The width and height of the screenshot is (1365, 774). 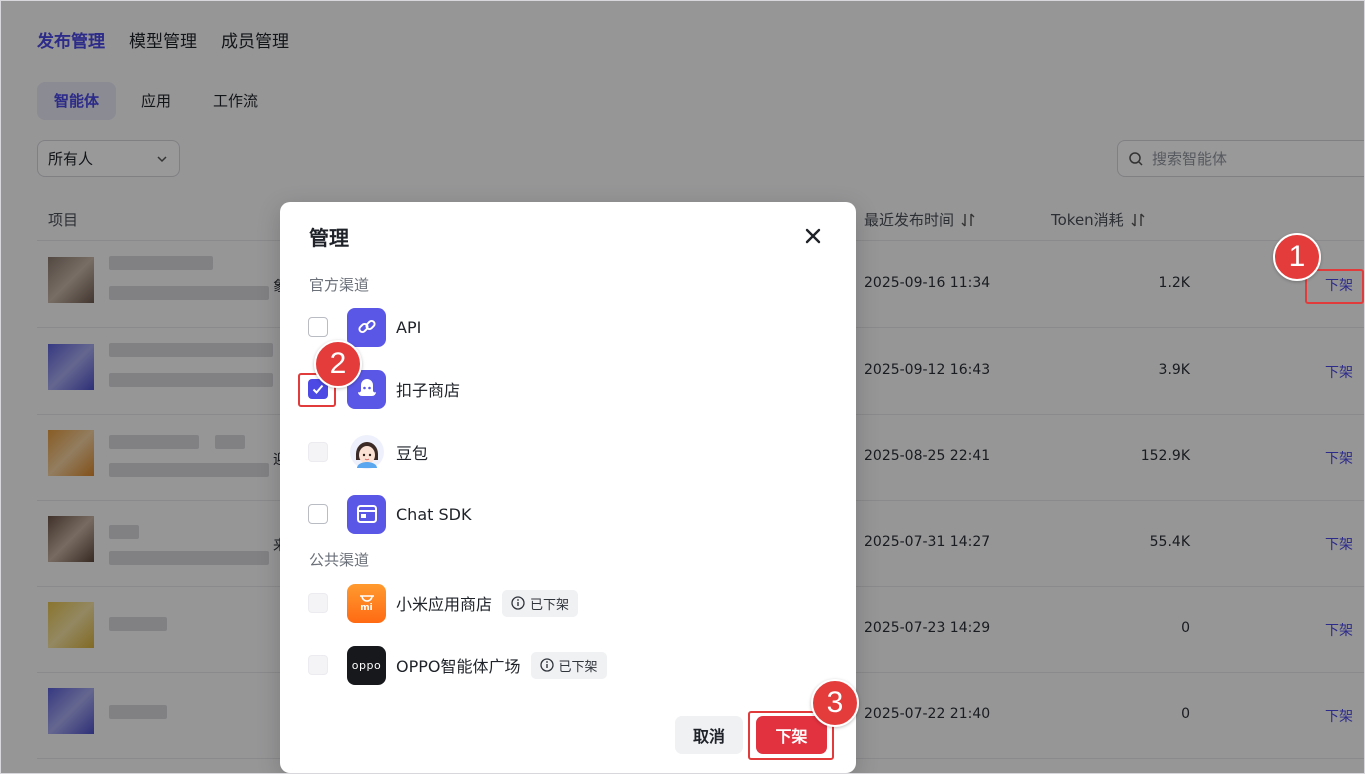 What do you see at coordinates (709, 735) in the screenshot?
I see `cancel-button: 取消` at bounding box center [709, 735].